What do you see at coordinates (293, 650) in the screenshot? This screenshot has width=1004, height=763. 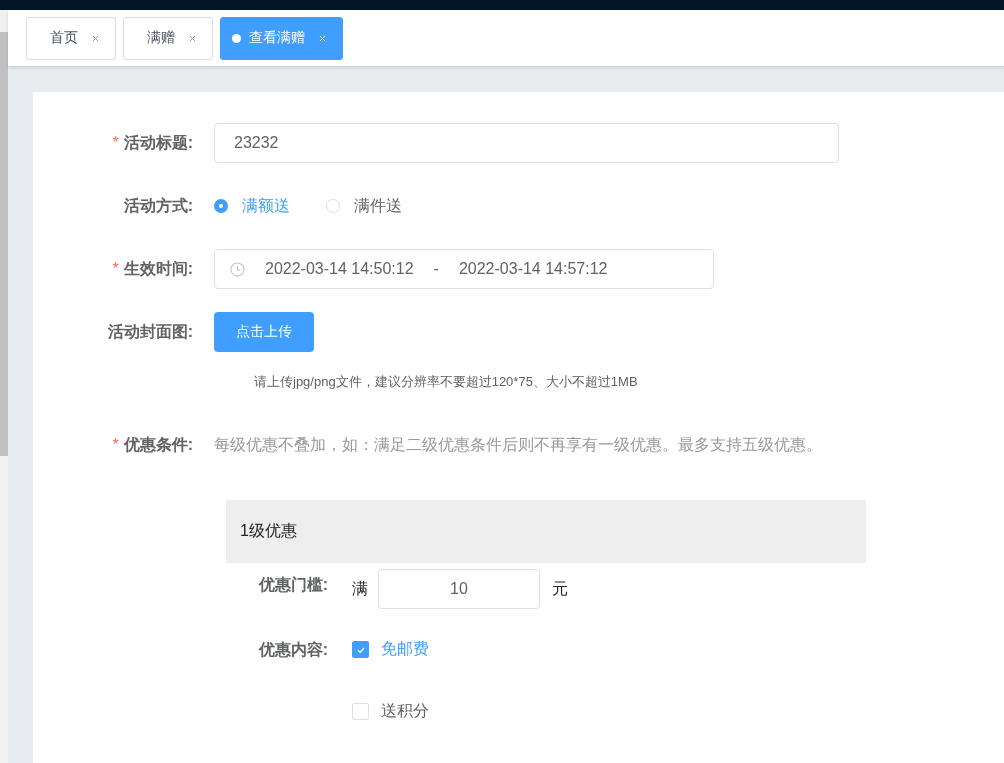 I see `field-label: 优惠内容:` at bounding box center [293, 650].